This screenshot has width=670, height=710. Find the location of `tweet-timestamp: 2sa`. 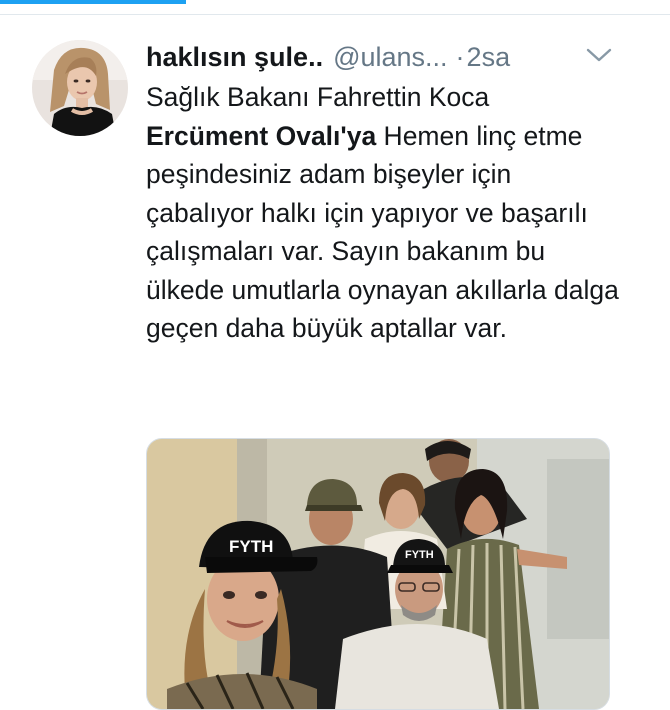

tweet-timestamp: 2sa is located at coordinates (489, 57).